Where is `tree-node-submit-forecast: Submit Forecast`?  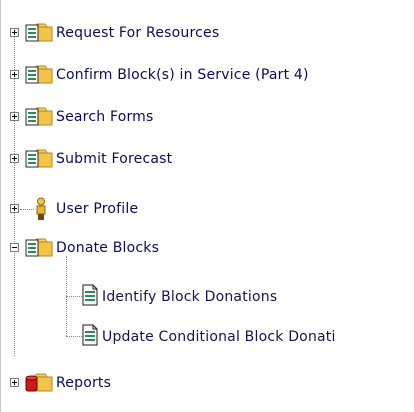 tree-node-submit-forecast: Submit Forecast is located at coordinates (150, 159).